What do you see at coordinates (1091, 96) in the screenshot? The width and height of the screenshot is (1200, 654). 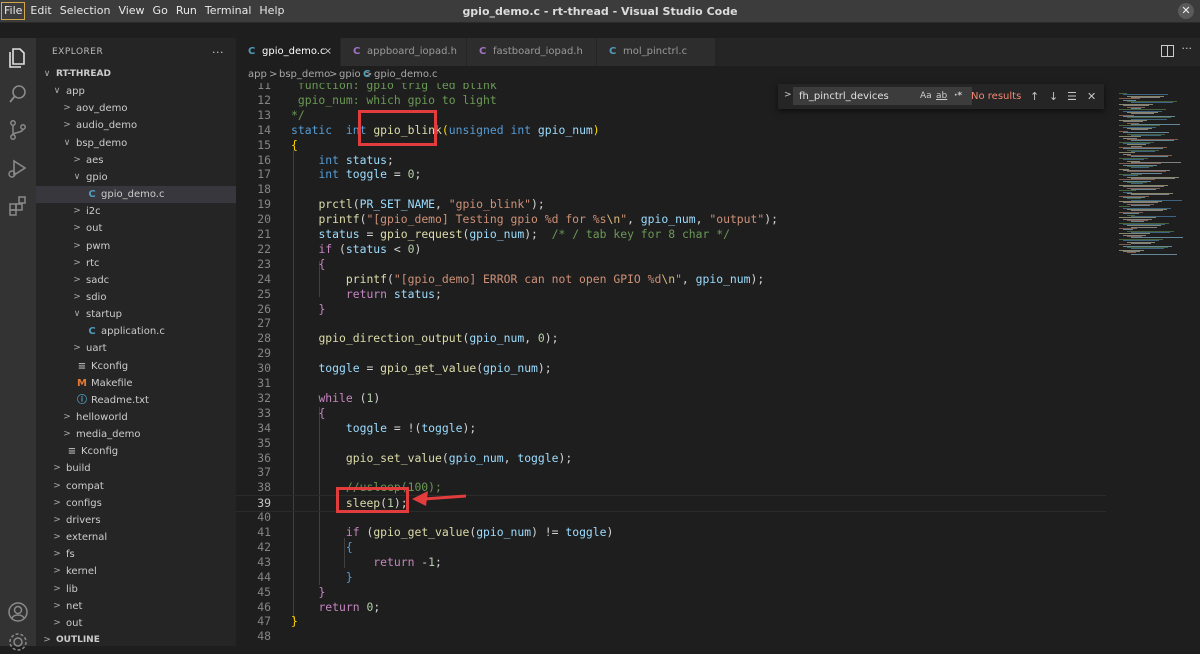 I see `close-find-icon: ✕` at bounding box center [1091, 96].